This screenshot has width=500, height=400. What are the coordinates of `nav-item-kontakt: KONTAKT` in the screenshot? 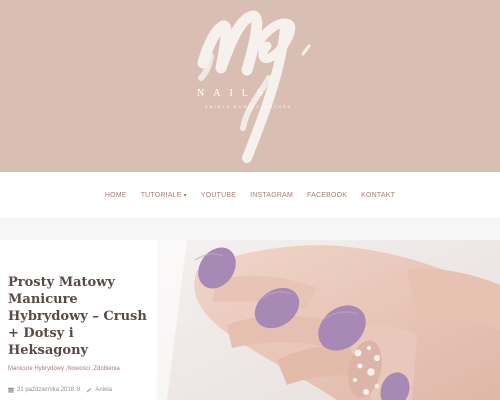 It's located at (378, 195).